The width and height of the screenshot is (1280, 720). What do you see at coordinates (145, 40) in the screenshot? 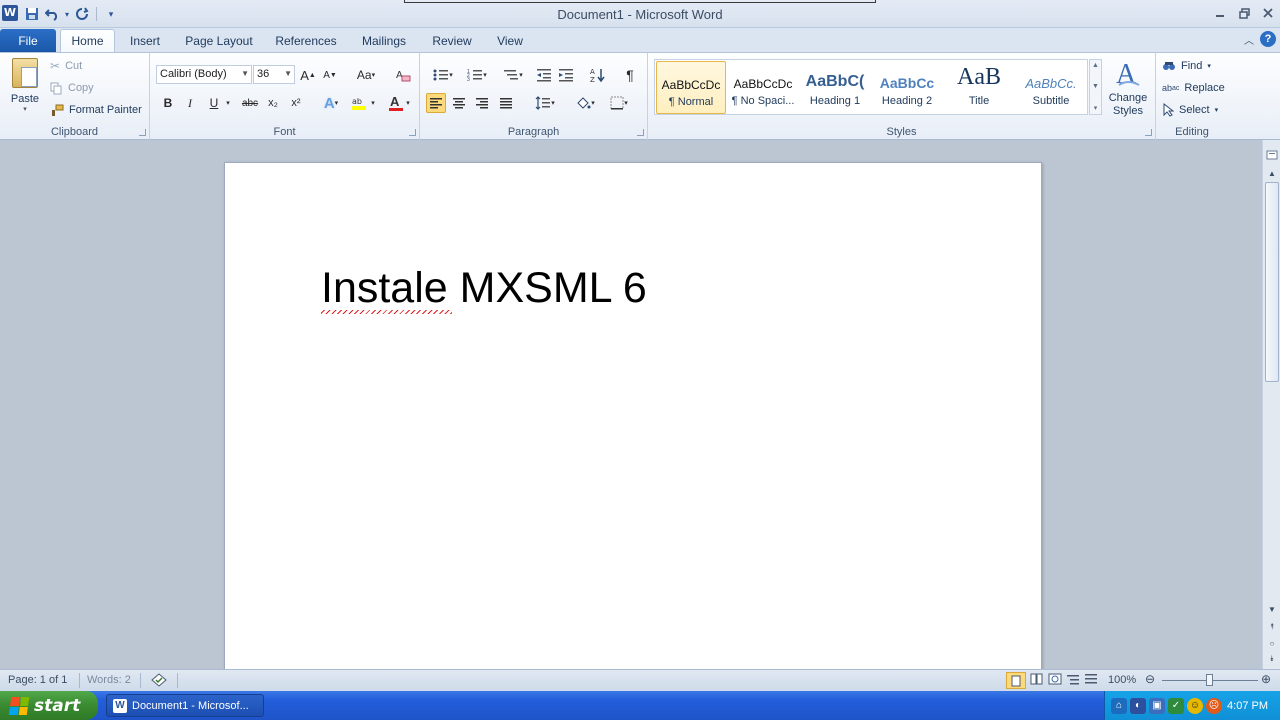
I see `tab-insert: Insert` at bounding box center [145, 40].